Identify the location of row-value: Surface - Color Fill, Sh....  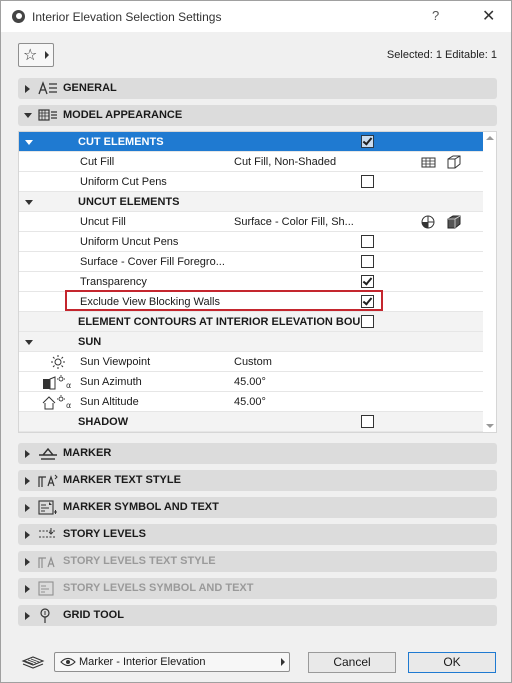
(294, 222).